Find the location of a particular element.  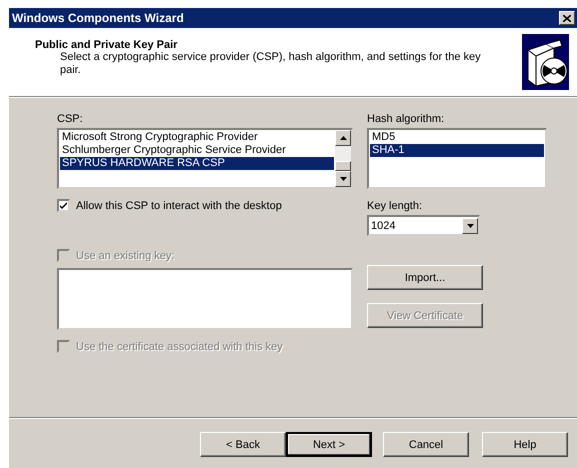

csp-list-item: Schlumberger Cryptographic Service Provider is located at coordinates (197, 150).